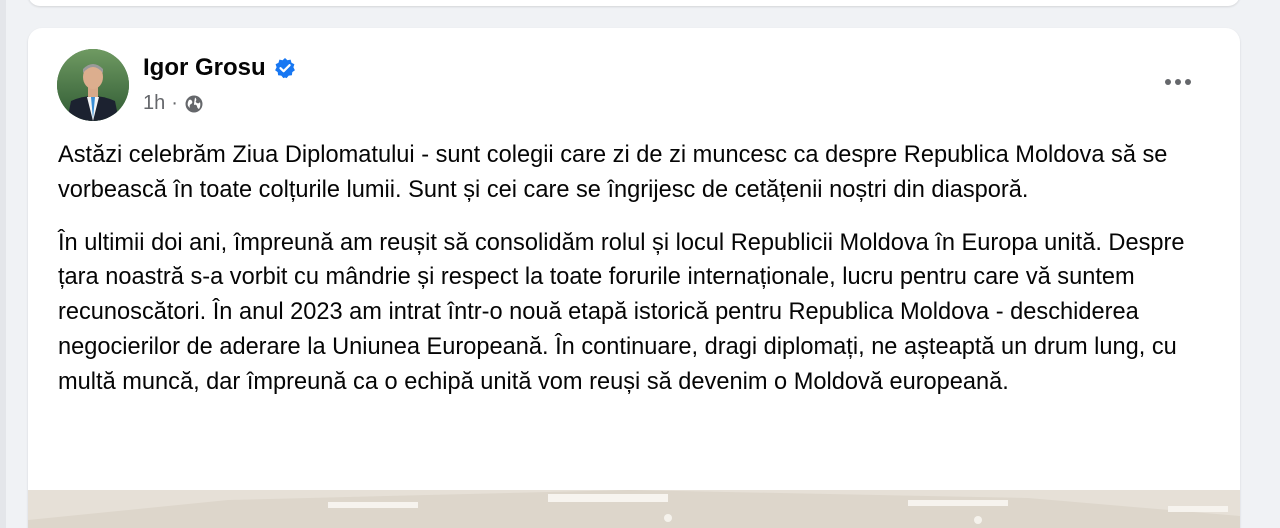 The width and height of the screenshot is (1280, 528). I want to click on globe-icon, so click(194, 104).